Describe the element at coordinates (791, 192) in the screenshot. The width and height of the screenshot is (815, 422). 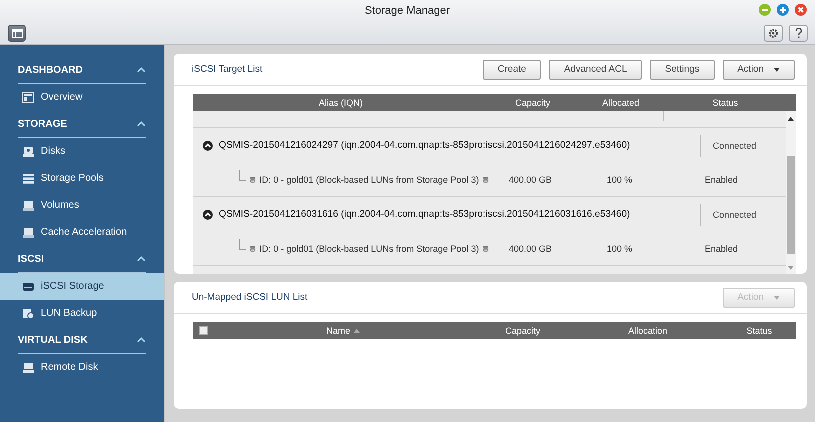
I see `scrollbar` at that location.